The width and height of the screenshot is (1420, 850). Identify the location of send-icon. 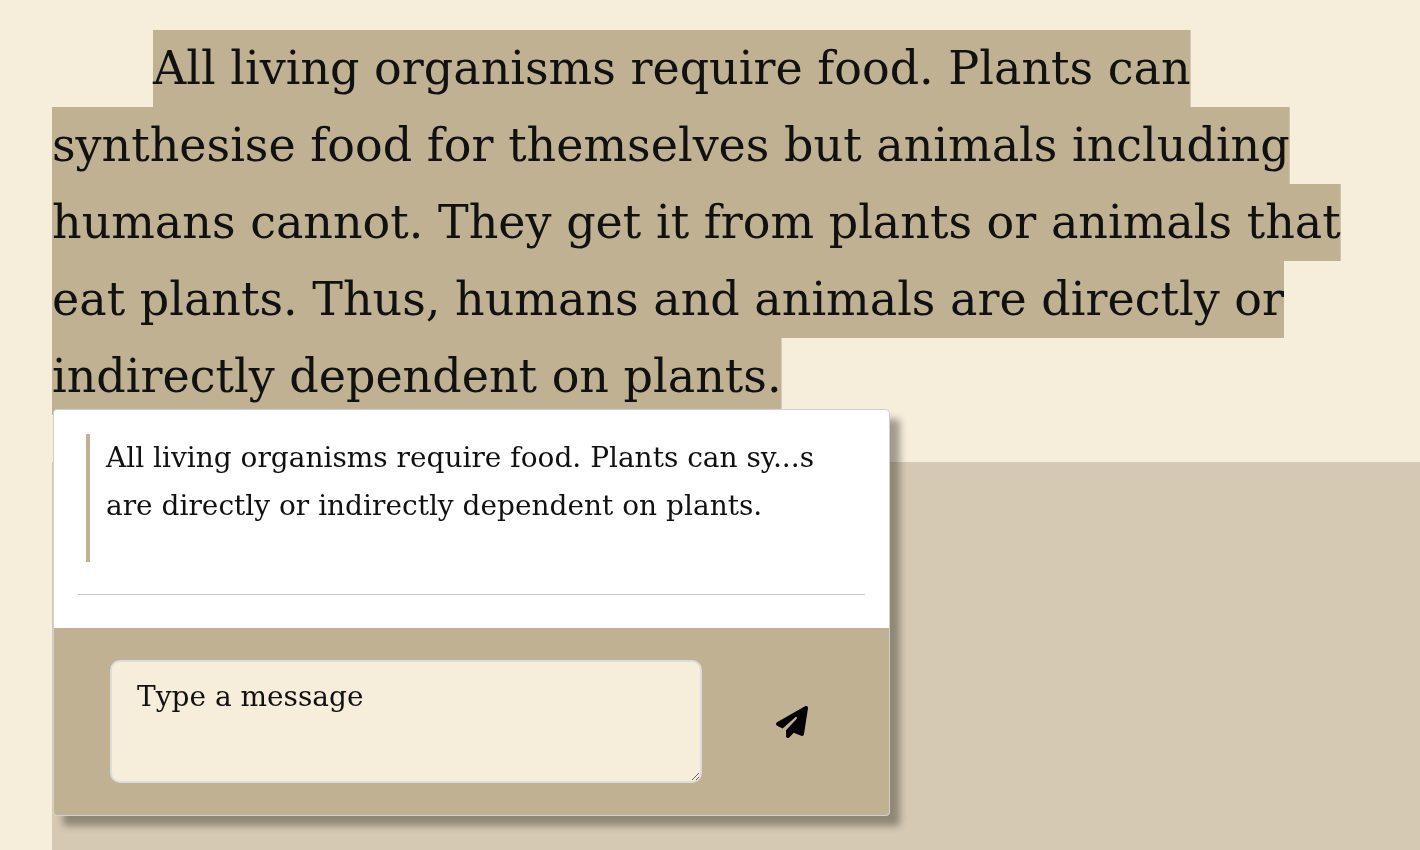
(791, 721).